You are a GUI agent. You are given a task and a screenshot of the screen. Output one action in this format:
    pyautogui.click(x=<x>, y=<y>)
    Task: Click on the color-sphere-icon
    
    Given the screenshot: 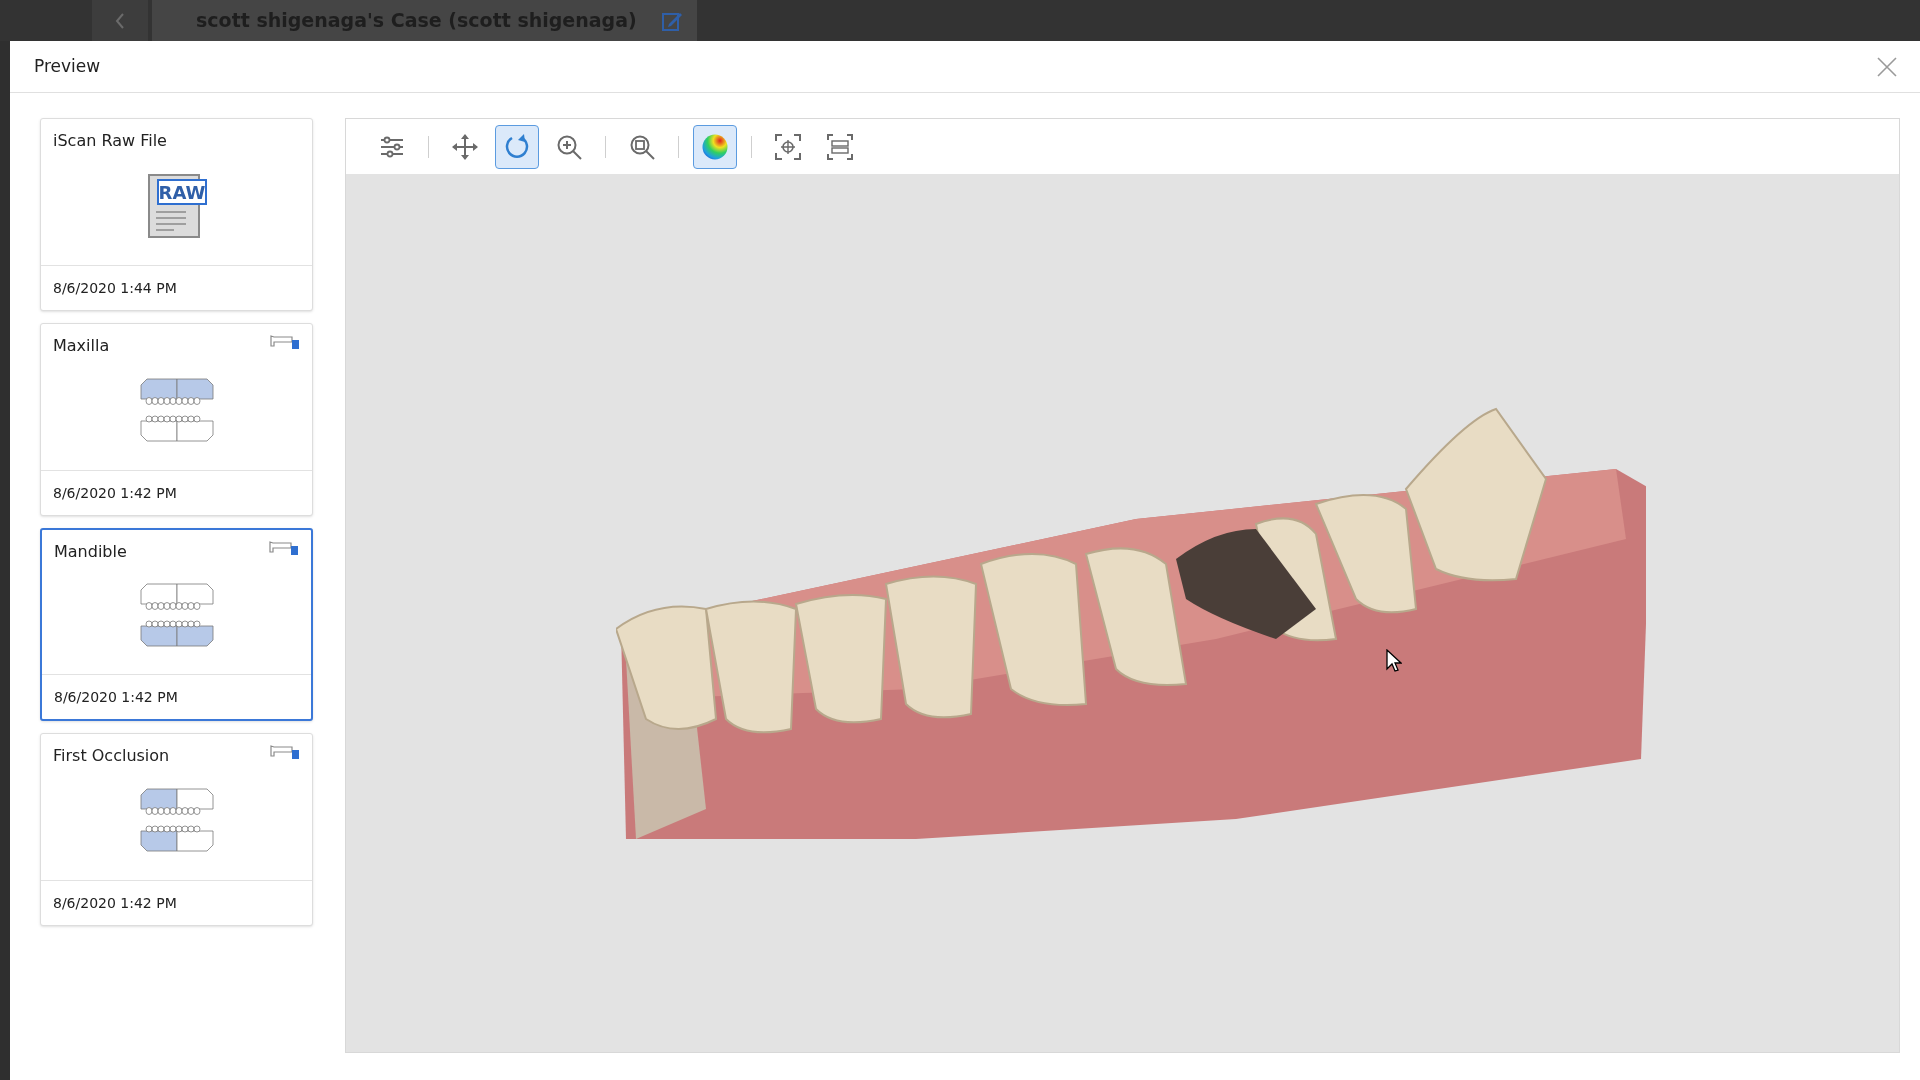 What is the action you would take?
    pyautogui.click(x=715, y=146)
    